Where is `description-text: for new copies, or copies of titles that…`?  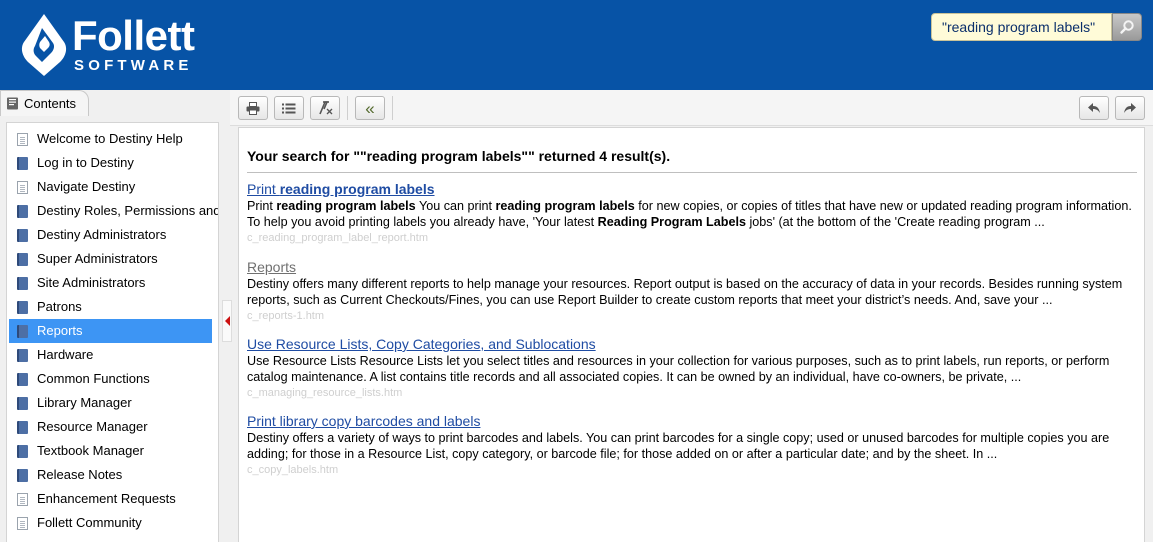
description-text: for new copies, or copies of titles that… is located at coordinates (883, 206).